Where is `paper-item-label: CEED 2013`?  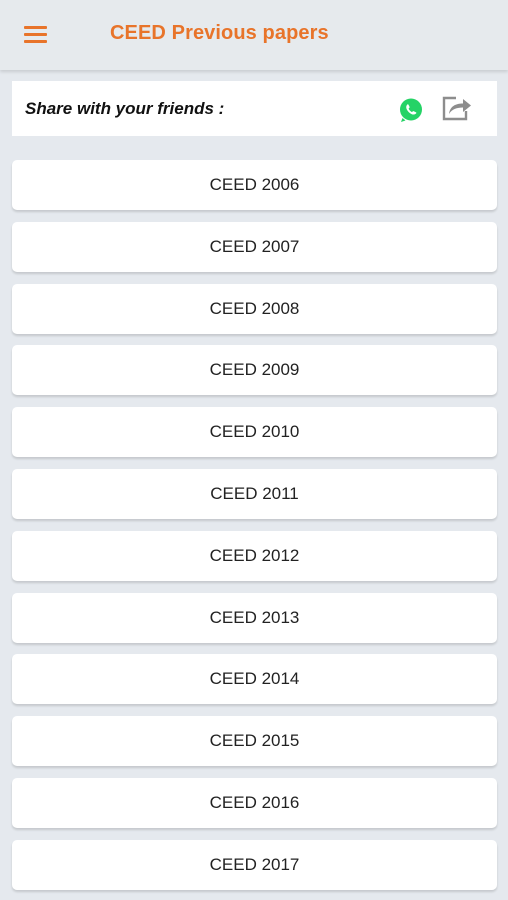
paper-item-label: CEED 2013 is located at coordinates (254, 617).